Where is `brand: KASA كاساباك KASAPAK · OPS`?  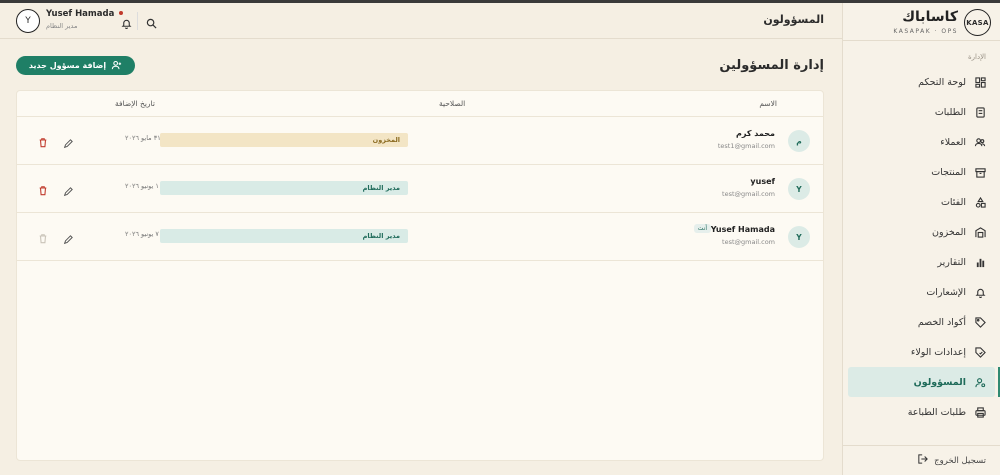
brand: KASA كاساباك KASAPAK · OPS is located at coordinates (921, 22).